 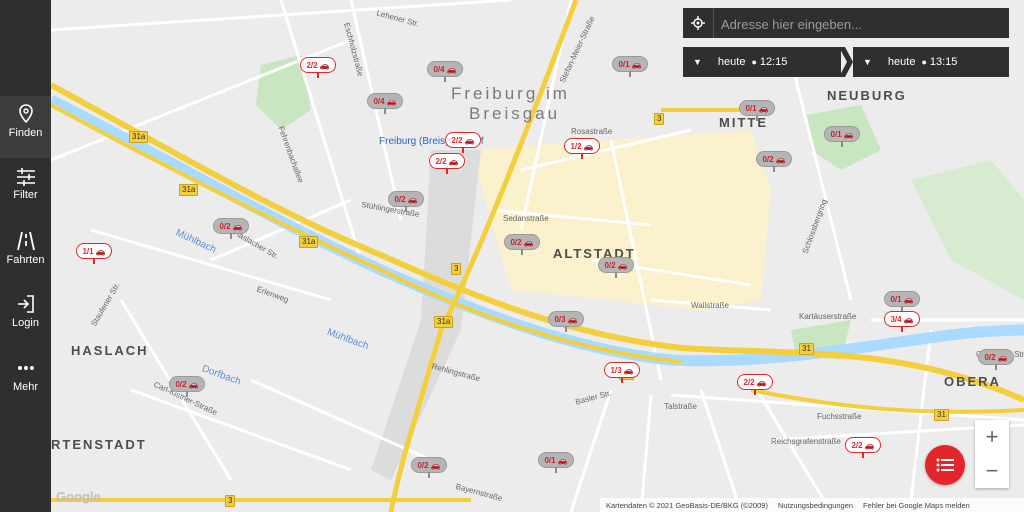 What do you see at coordinates (110, 350) in the screenshot?
I see `district-label: HASLACH` at bounding box center [110, 350].